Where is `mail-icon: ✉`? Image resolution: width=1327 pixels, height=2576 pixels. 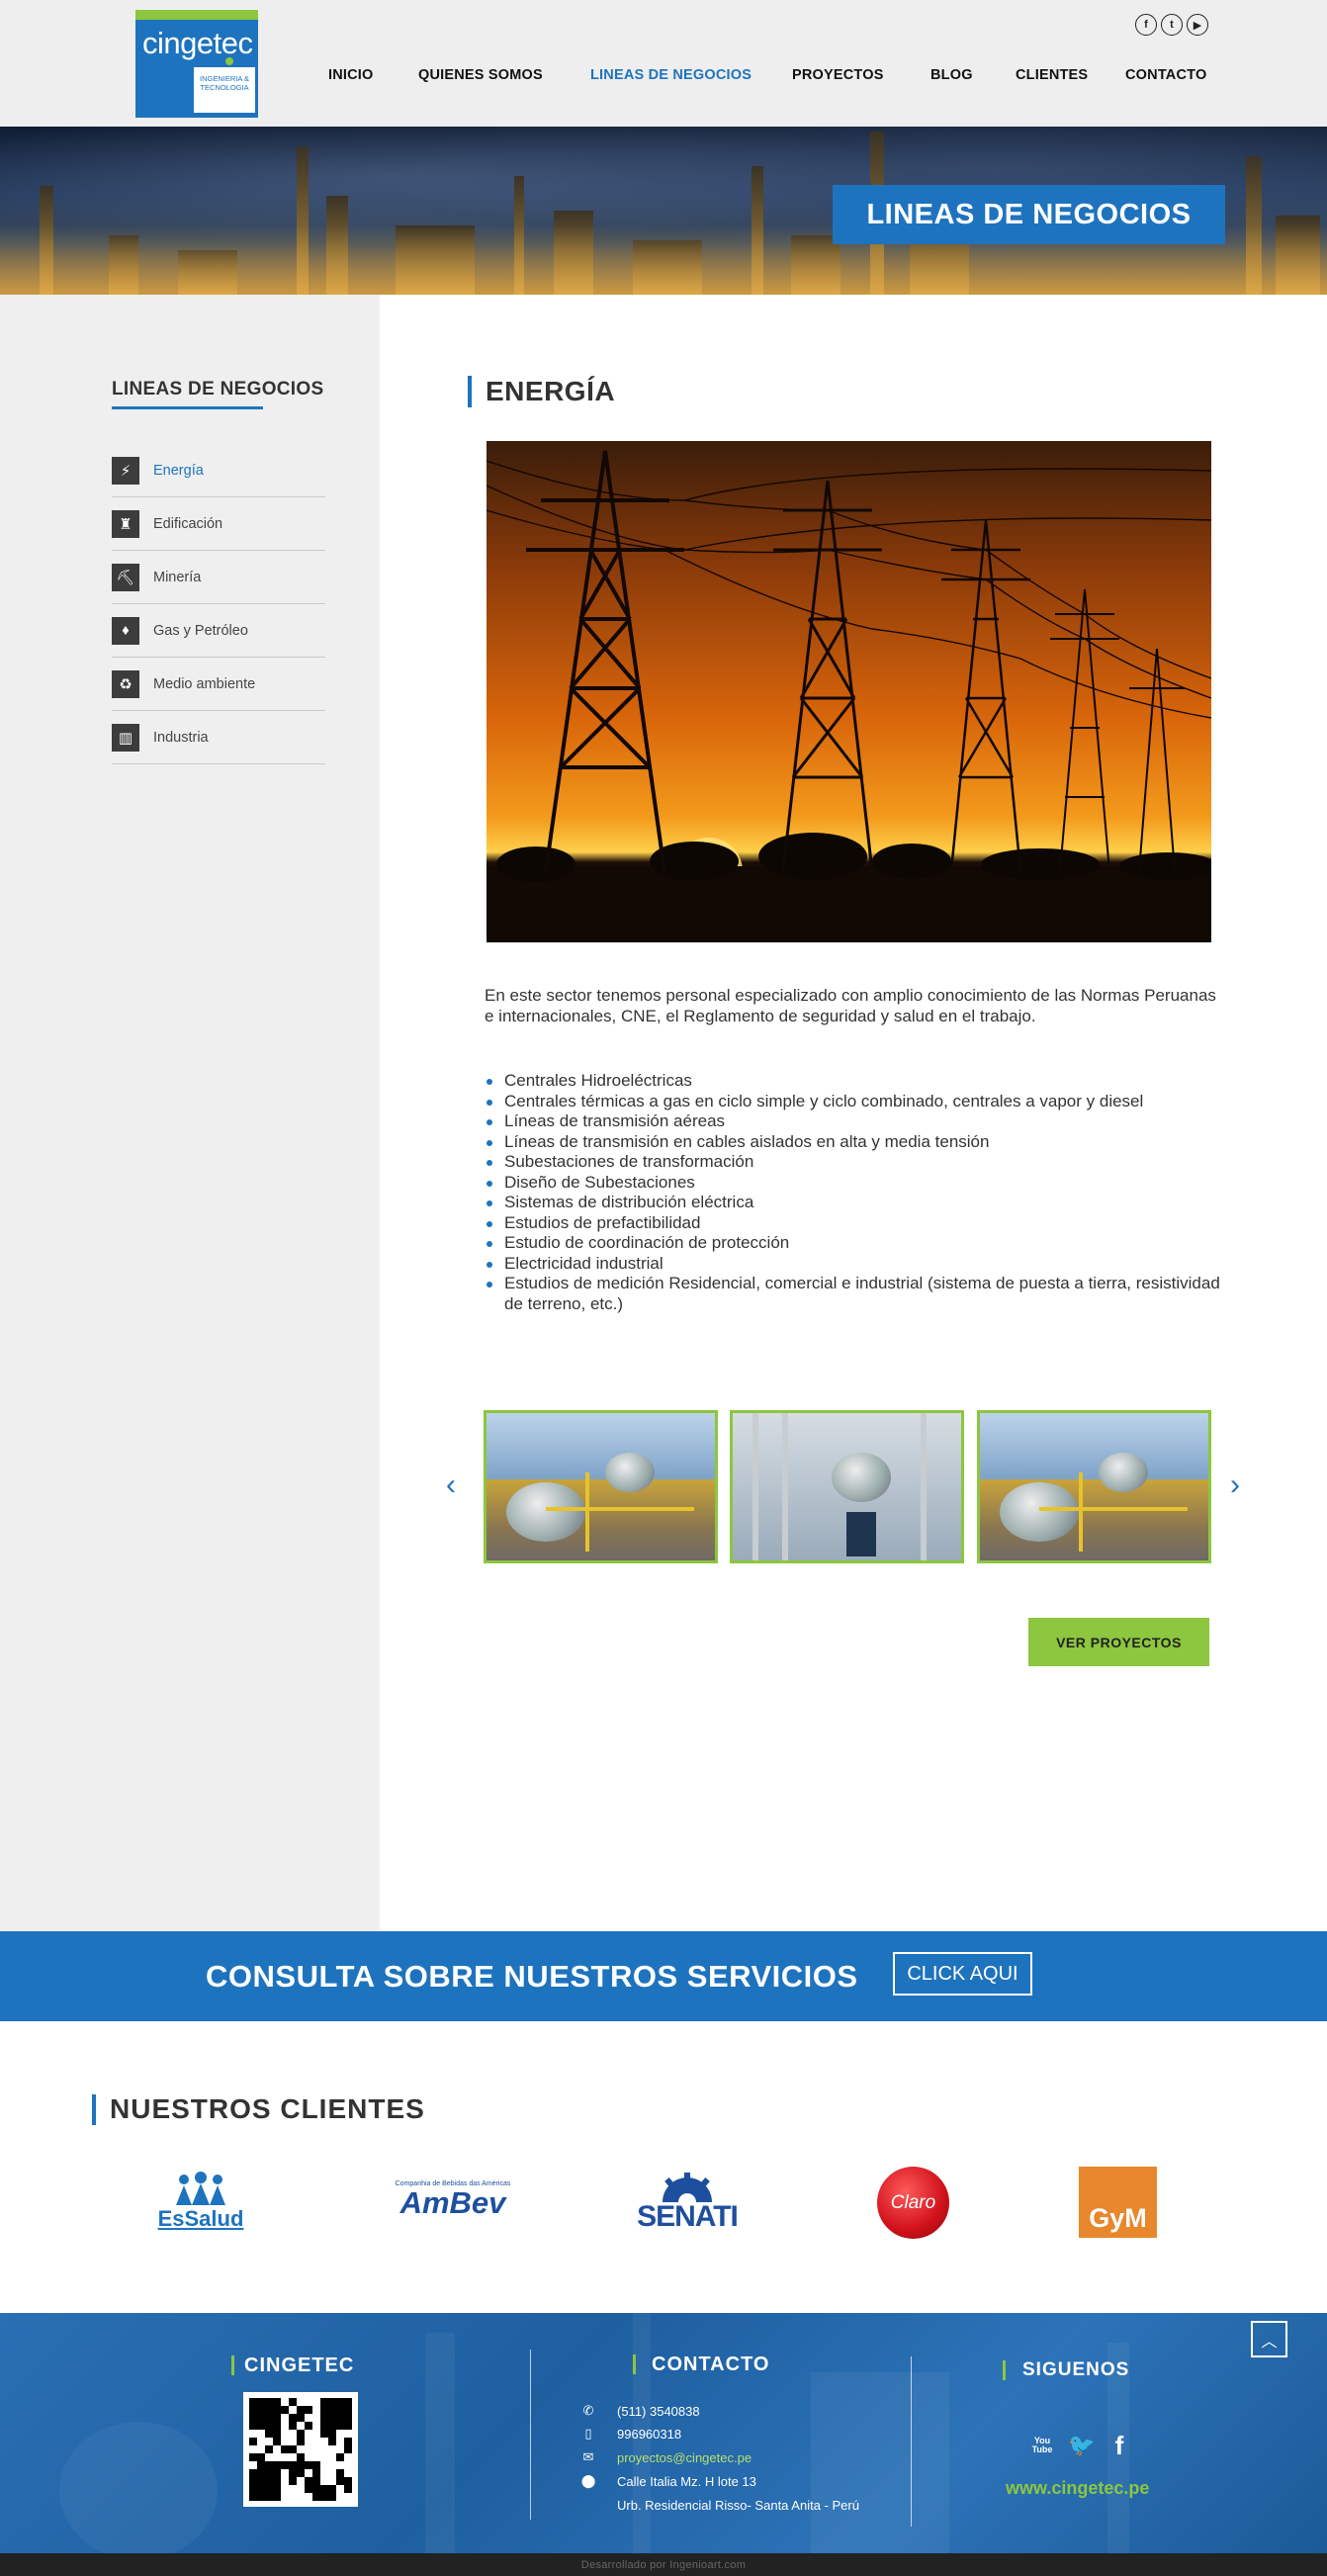 mail-icon: ✉ is located at coordinates (588, 2456).